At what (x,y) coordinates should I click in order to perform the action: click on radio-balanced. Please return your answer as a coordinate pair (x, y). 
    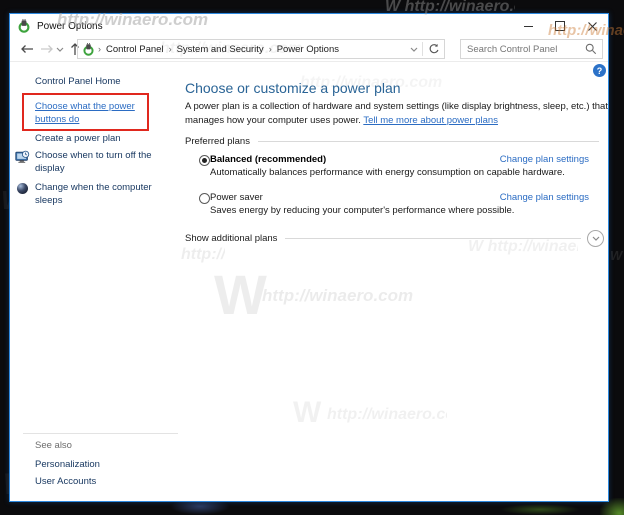
    Looking at the image, I should click on (204, 160).